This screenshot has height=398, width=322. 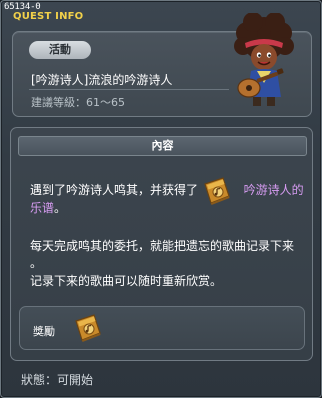 I want to click on category-badge: 活動, so click(x=60, y=50).